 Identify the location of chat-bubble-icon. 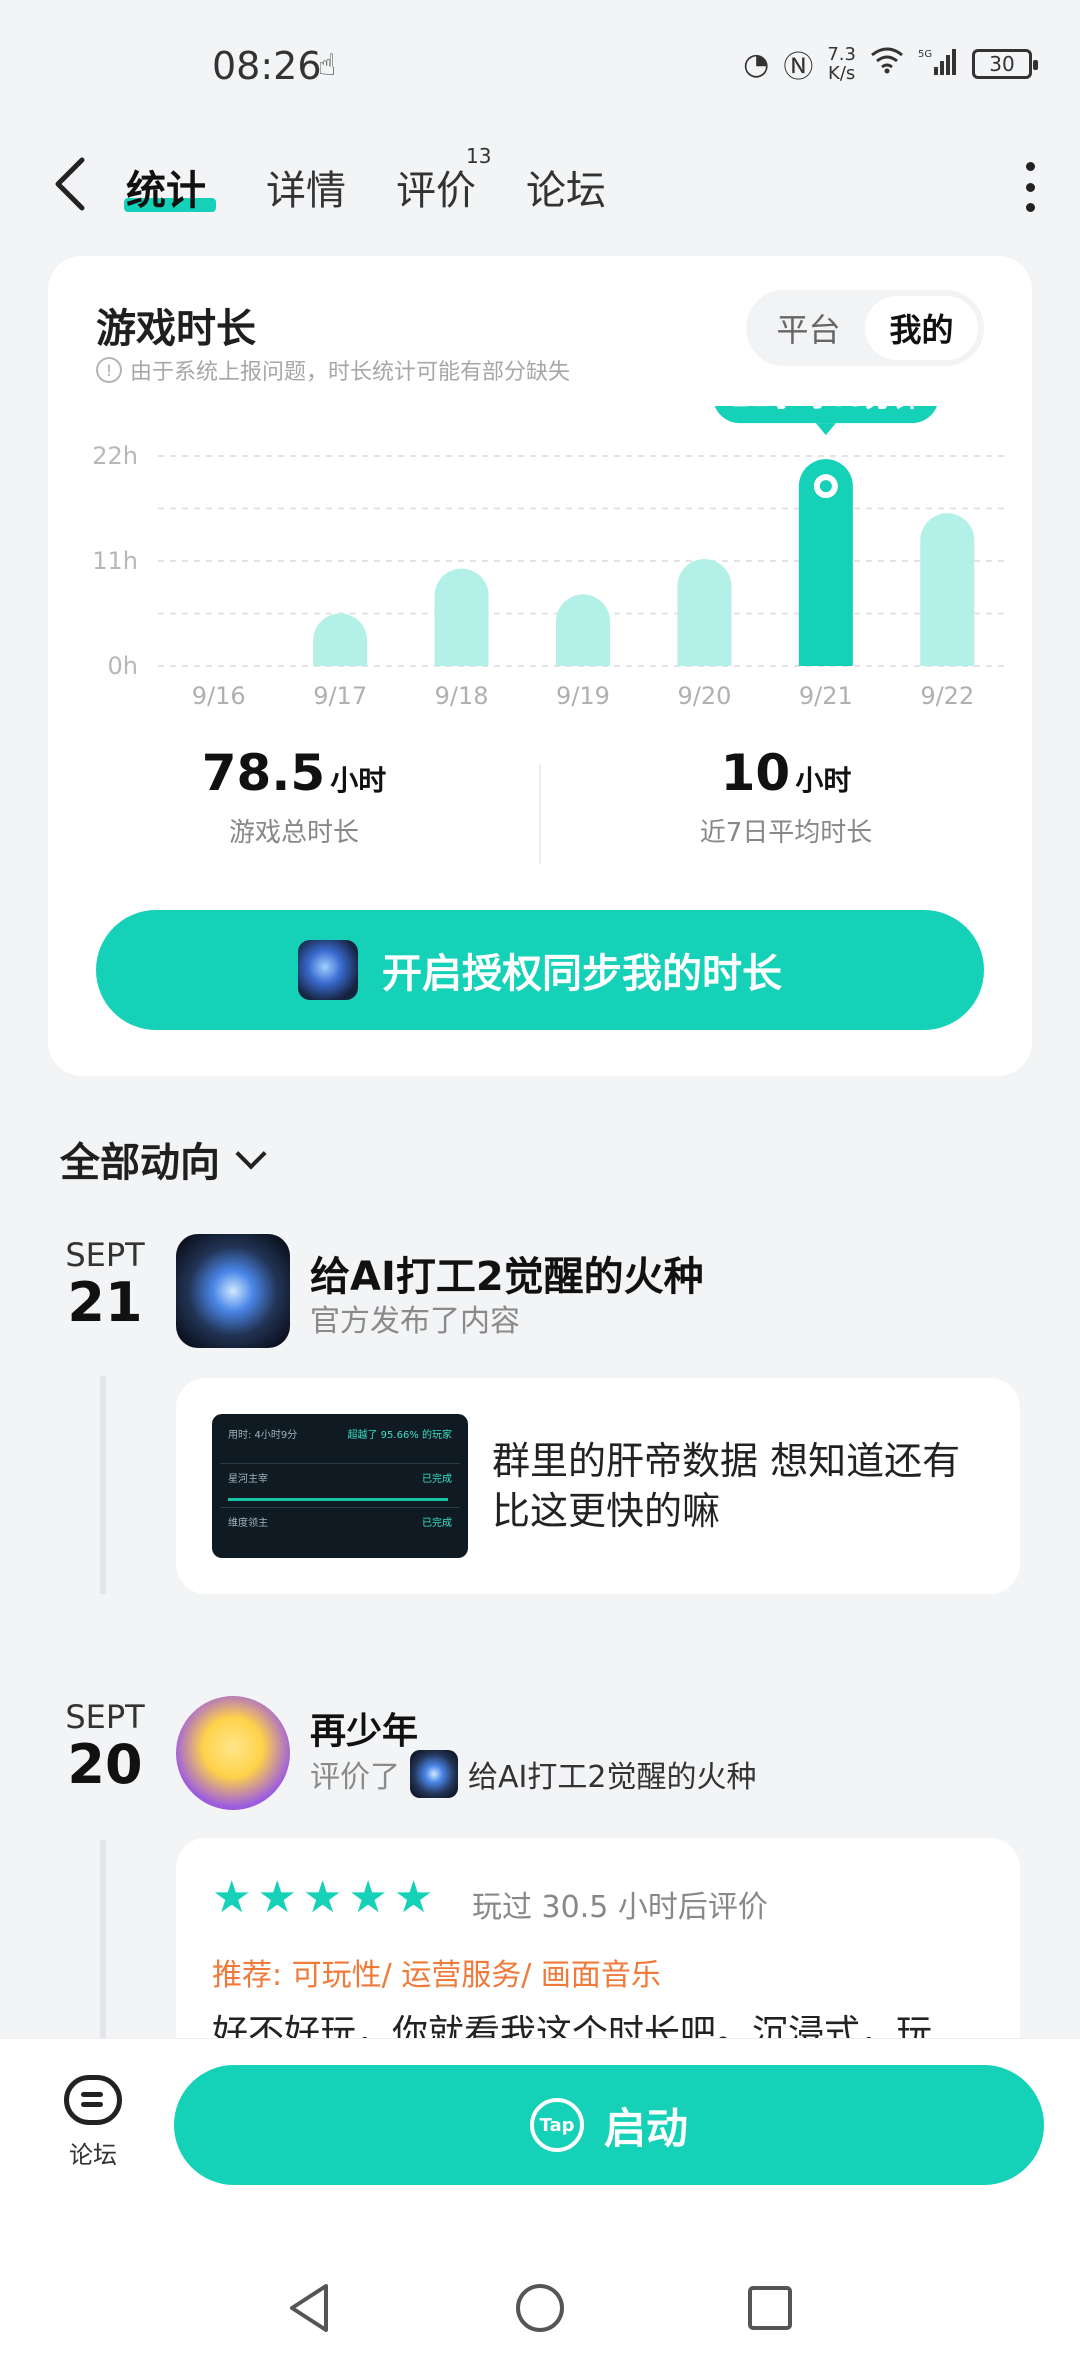
(93, 2100).